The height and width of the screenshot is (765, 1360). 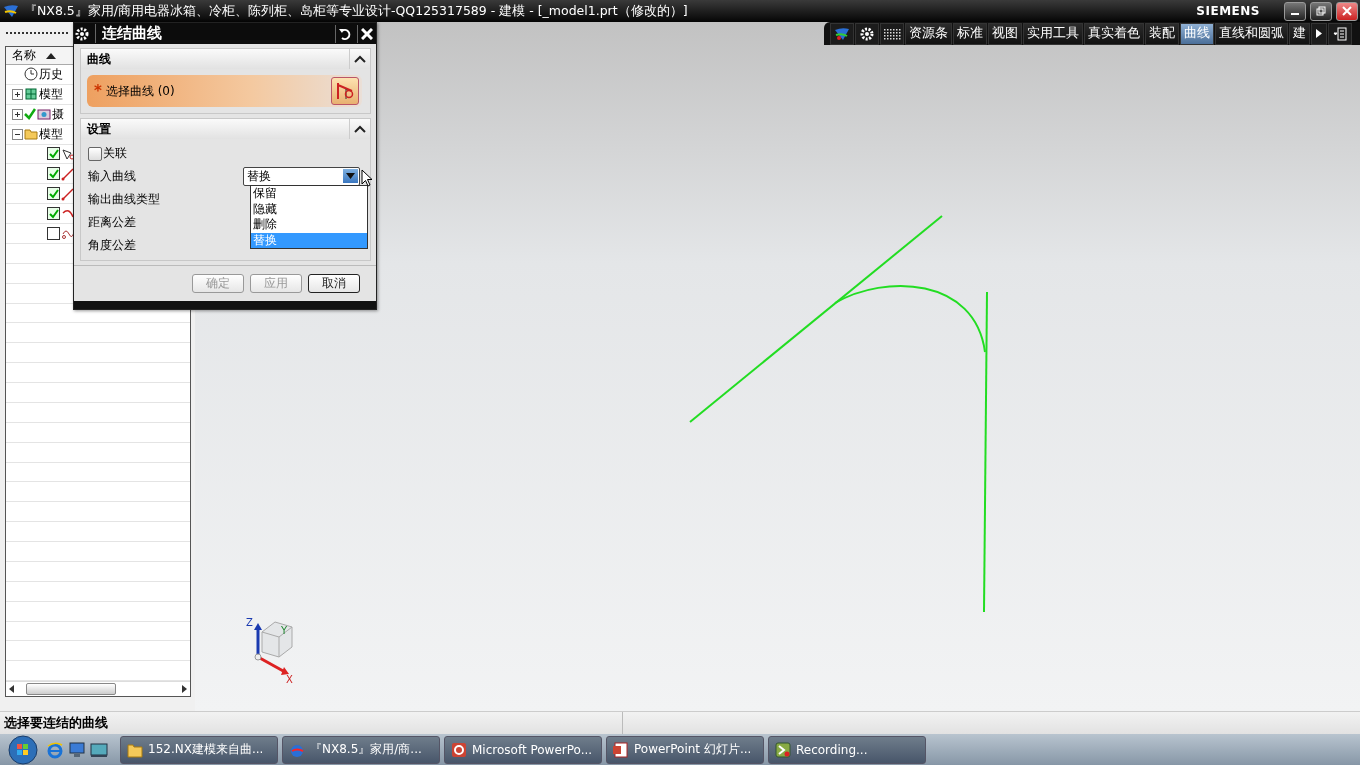 What do you see at coordinates (970, 33) in the screenshot?
I see `toolbar-tab: 标准` at bounding box center [970, 33].